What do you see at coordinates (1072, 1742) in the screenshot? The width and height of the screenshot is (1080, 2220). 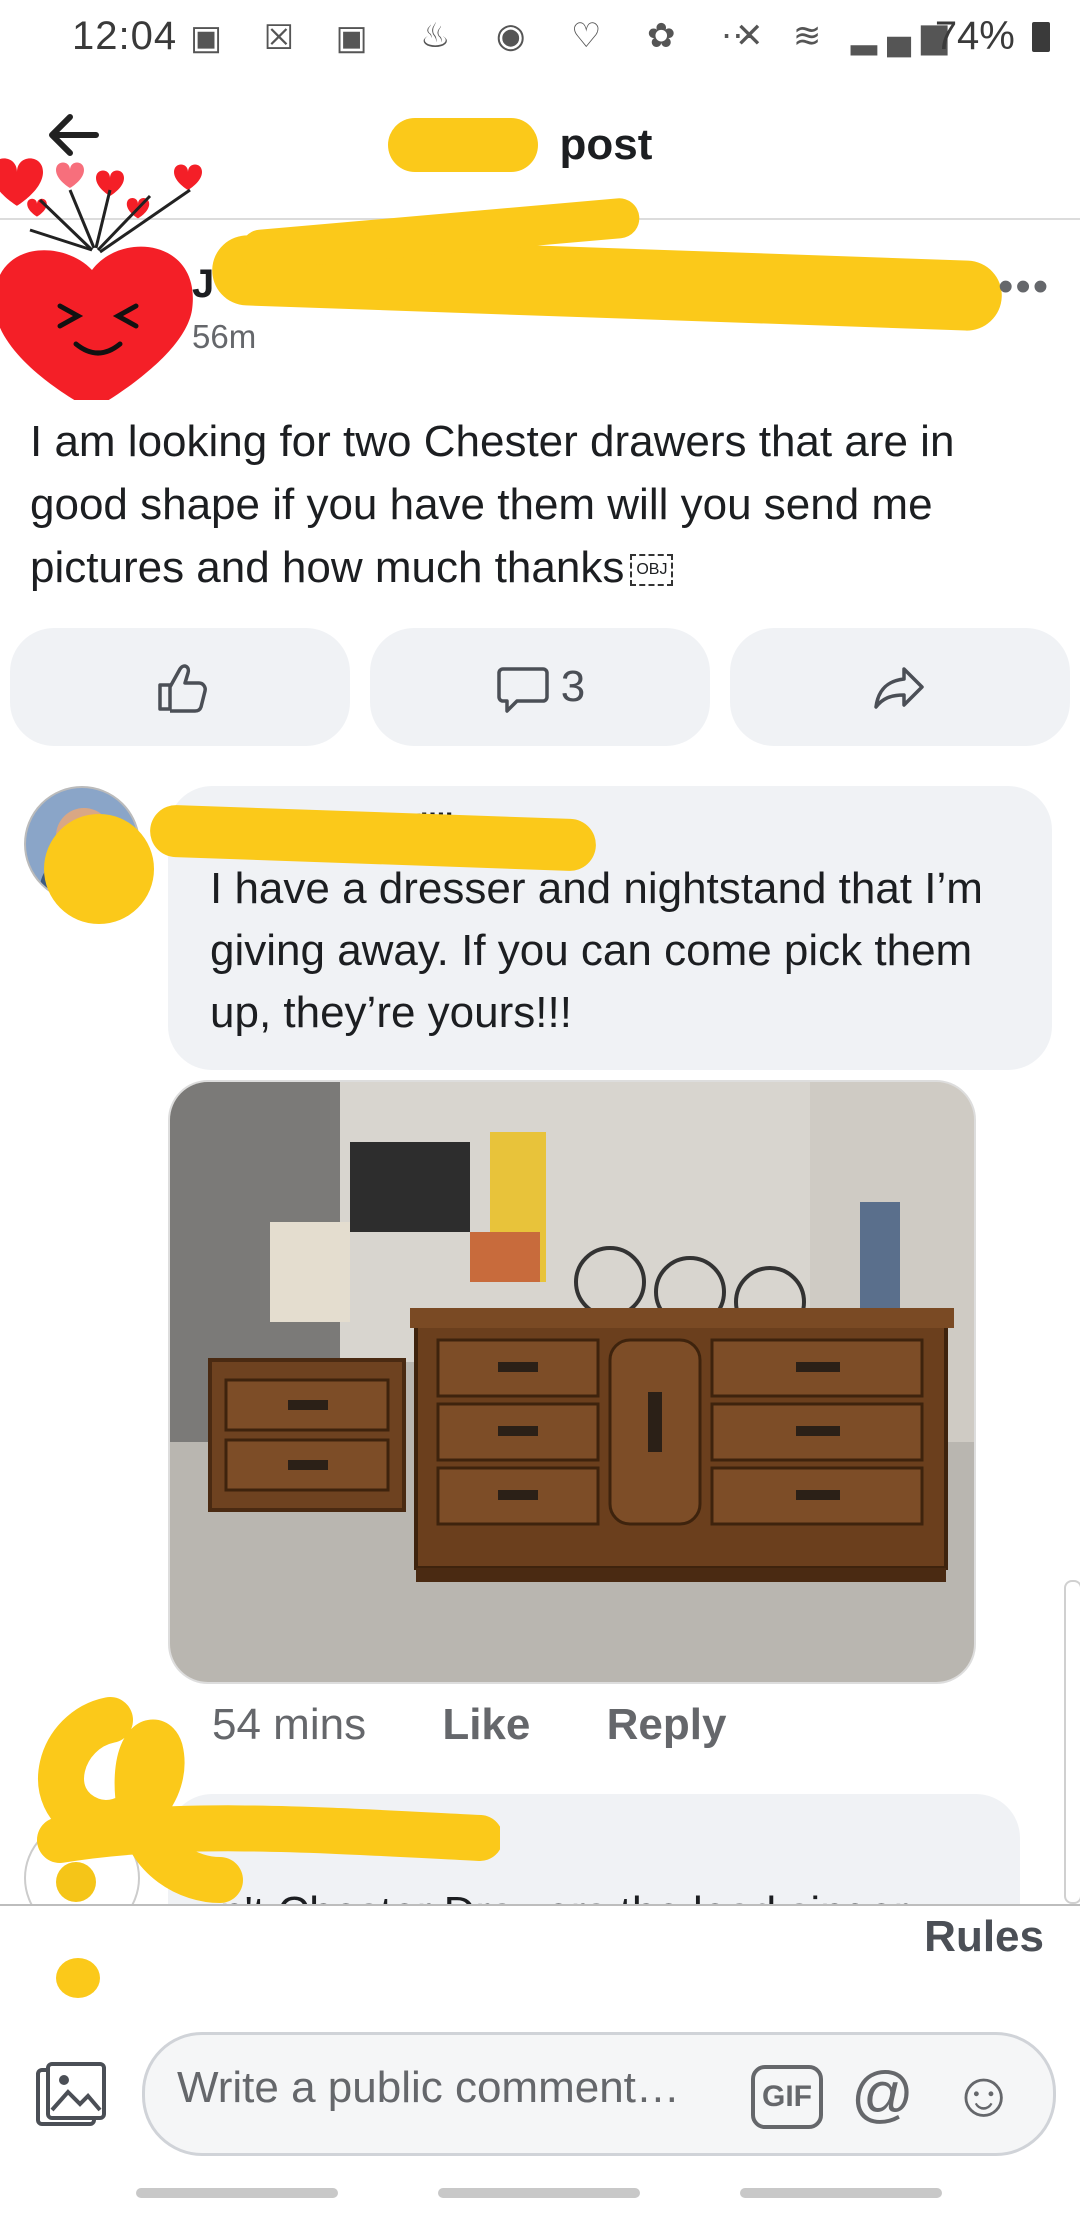 I see `scrollbar` at bounding box center [1072, 1742].